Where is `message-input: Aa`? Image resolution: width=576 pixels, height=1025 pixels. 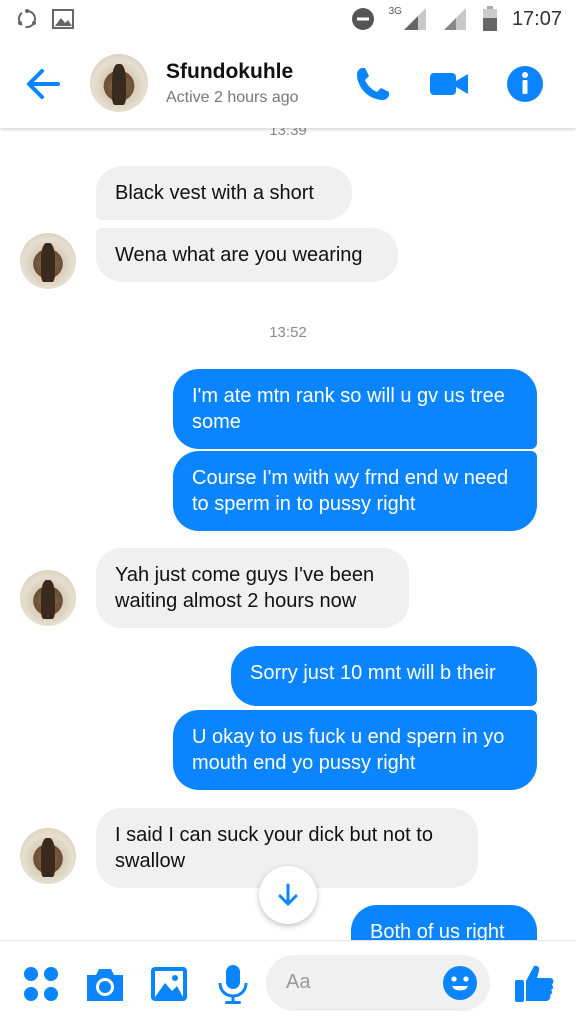
message-input: Aa is located at coordinates (378, 983).